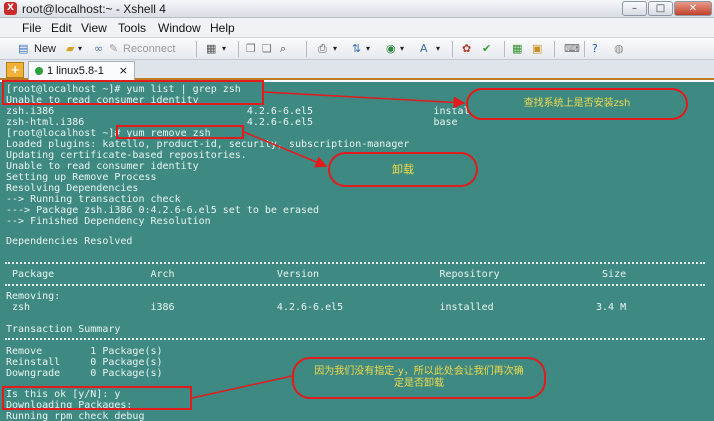  Describe the element at coordinates (634, 8) in the screenshot. I see `minimize-button: –` at that location.